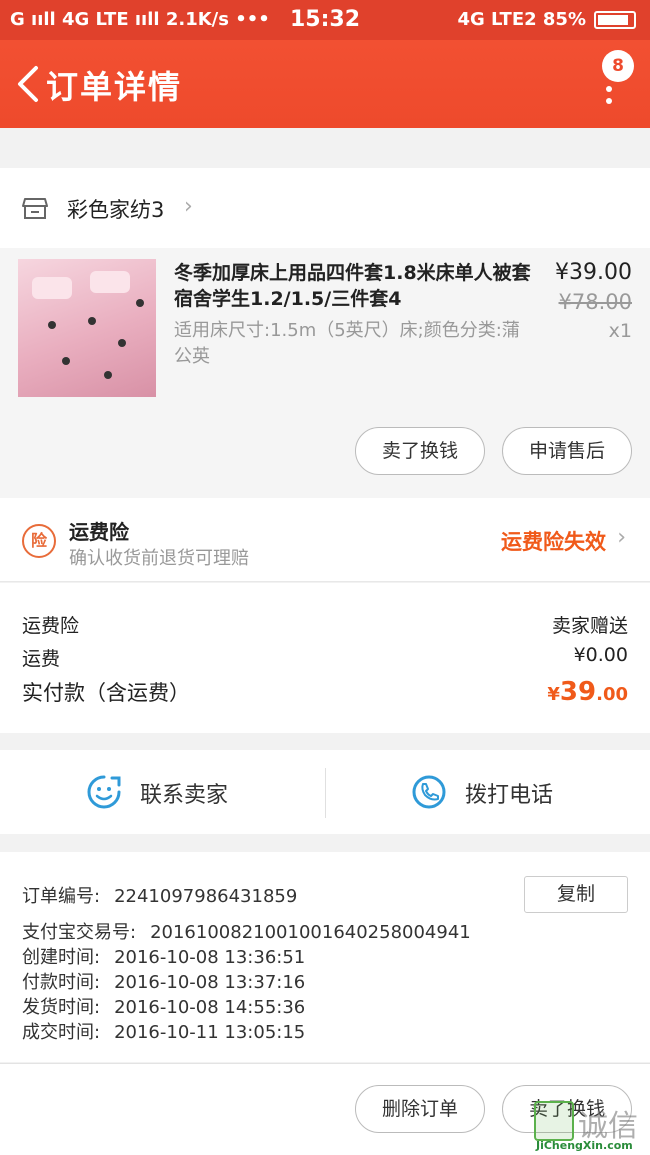  I want to click on page-title: 订单详情, so click(114, 87).